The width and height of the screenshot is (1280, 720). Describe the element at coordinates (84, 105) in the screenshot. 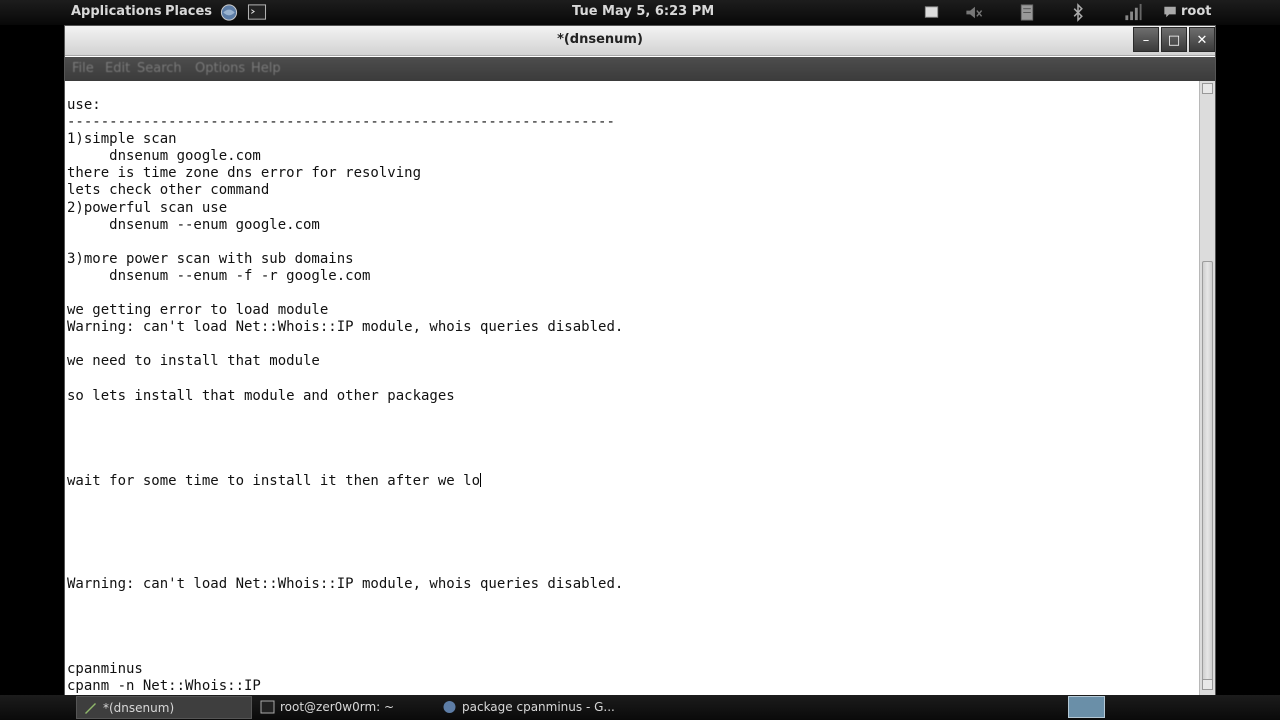

I see `text-line: use:` at that location.